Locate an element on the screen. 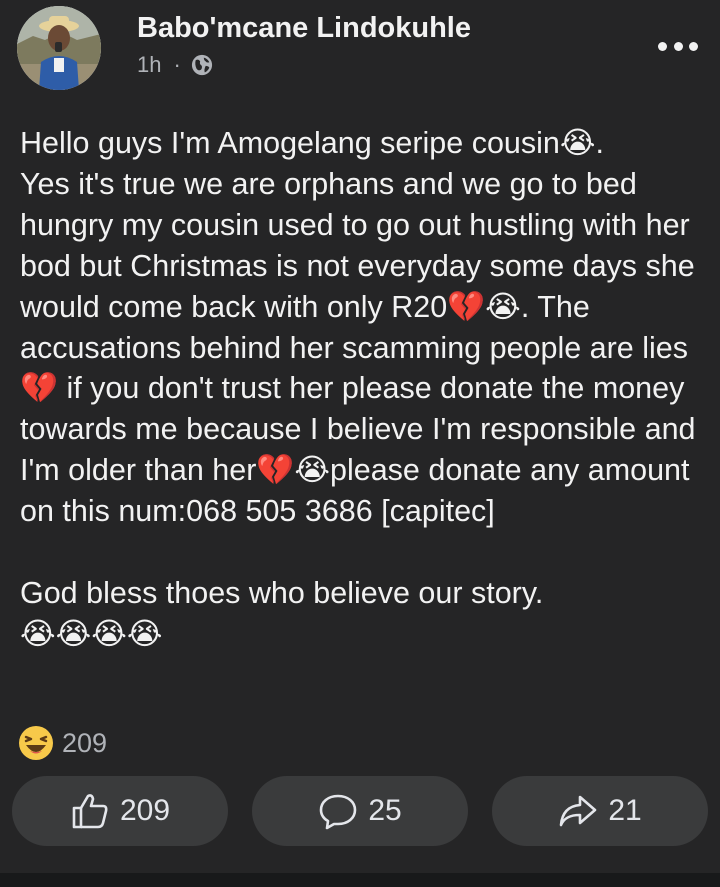 Image resolution: width=720 pixels, height=887 pixels. comment-bubble-icon is located at coordinates (338, 812).